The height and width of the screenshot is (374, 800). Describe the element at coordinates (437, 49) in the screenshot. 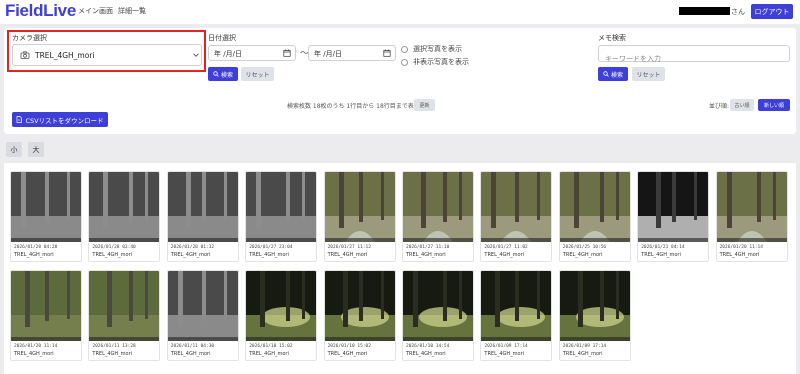

I see `show-selected-label: 選択写真を表示` at that location.